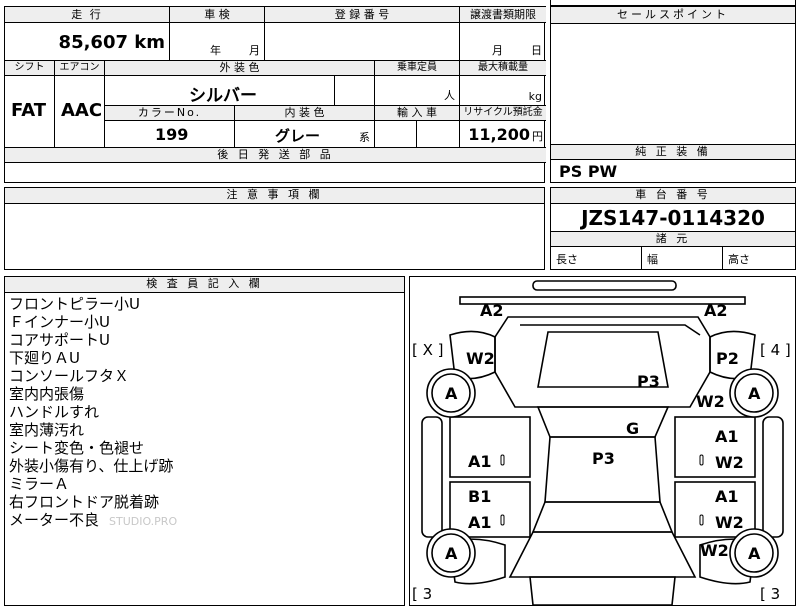 The image size is (800, 606). What do you see at coordinates (54, 412) in the screenshot?
I see `note-line: ハンドルすれ` at bounding box center [54, 412].